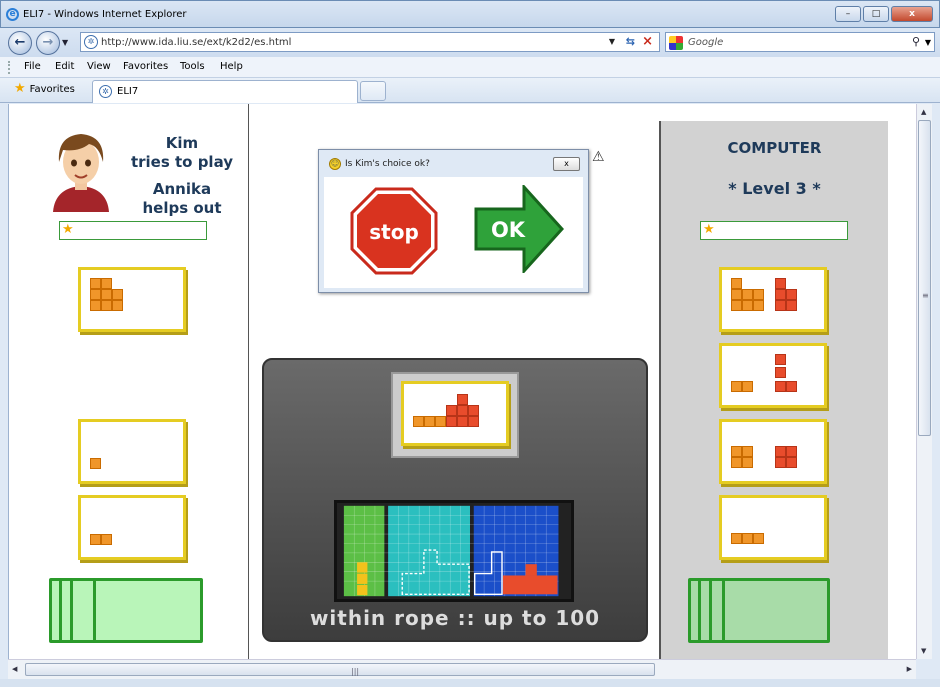 The height and width of the screenshot is (687, 940). I want to click on player-avatar, so click(81, 173).